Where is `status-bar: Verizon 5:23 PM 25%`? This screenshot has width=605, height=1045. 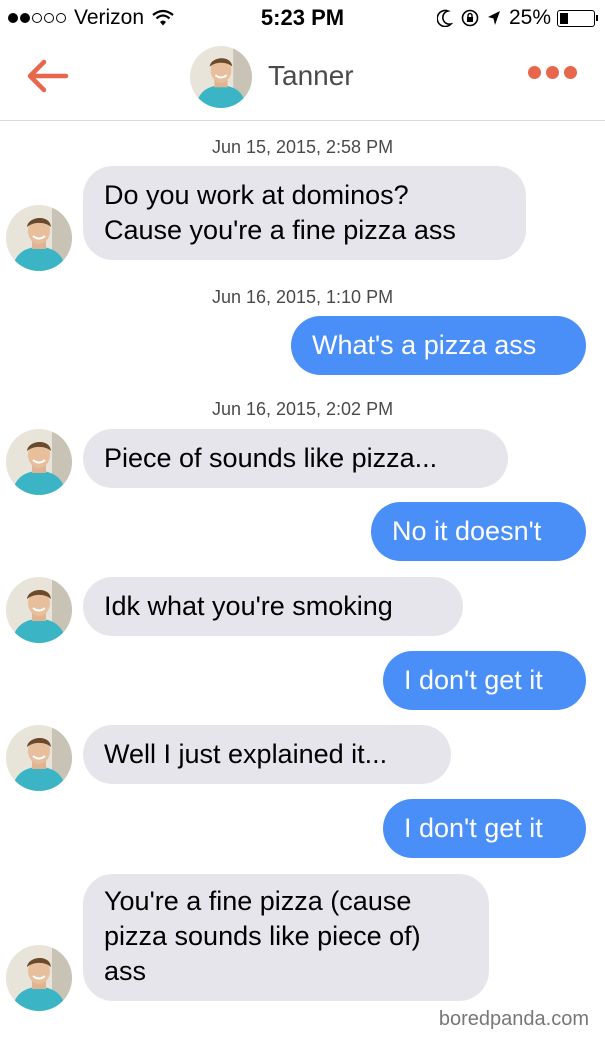
status-bar: Verizon 5:23 PM 25% is located at coordinates (302, 18).